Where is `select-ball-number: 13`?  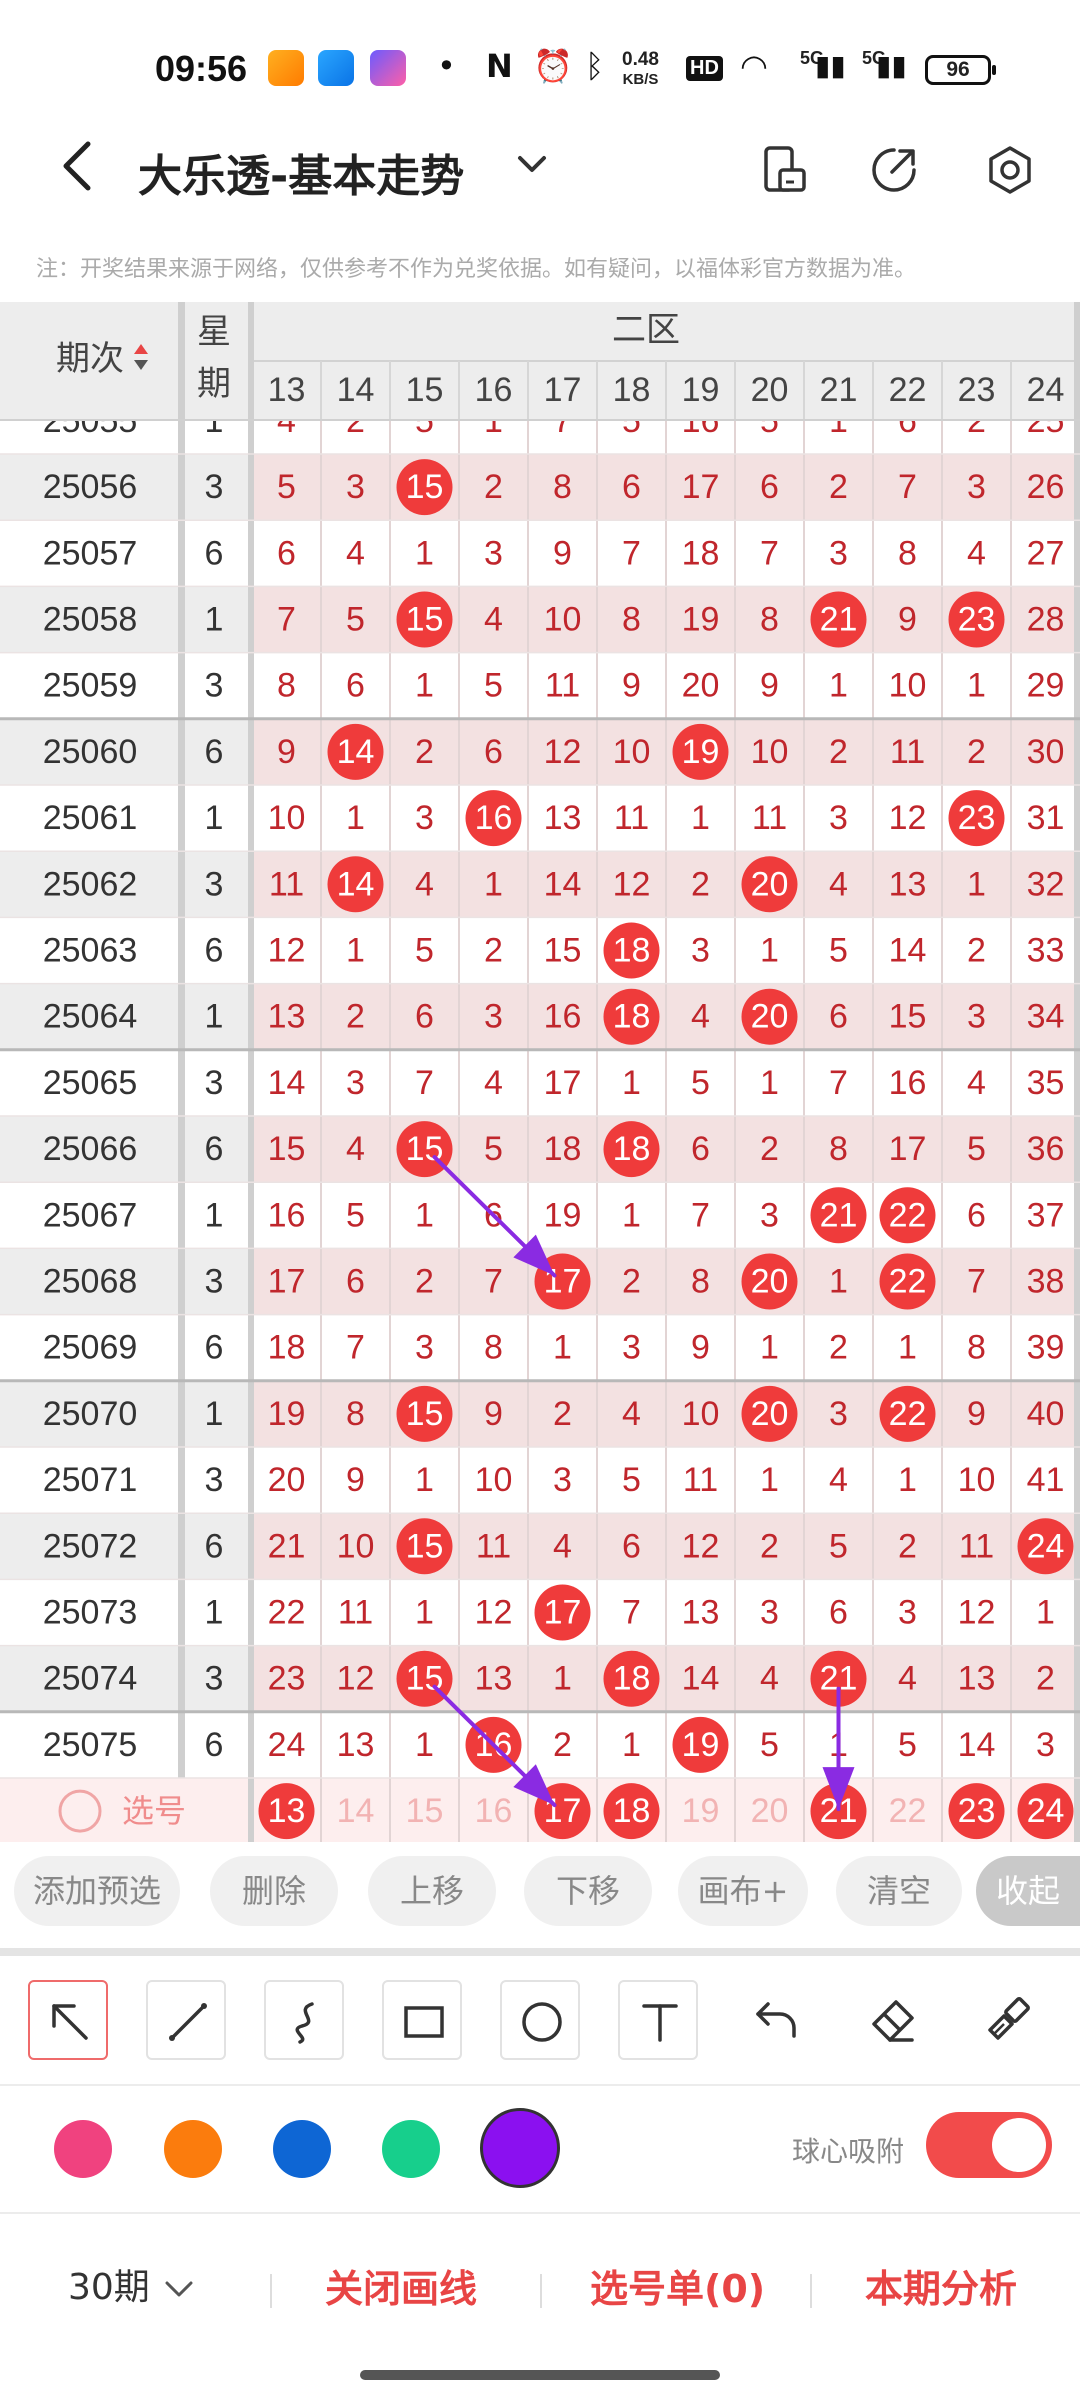 select-ball-number: 13 is located at coordinates (287, 1811).